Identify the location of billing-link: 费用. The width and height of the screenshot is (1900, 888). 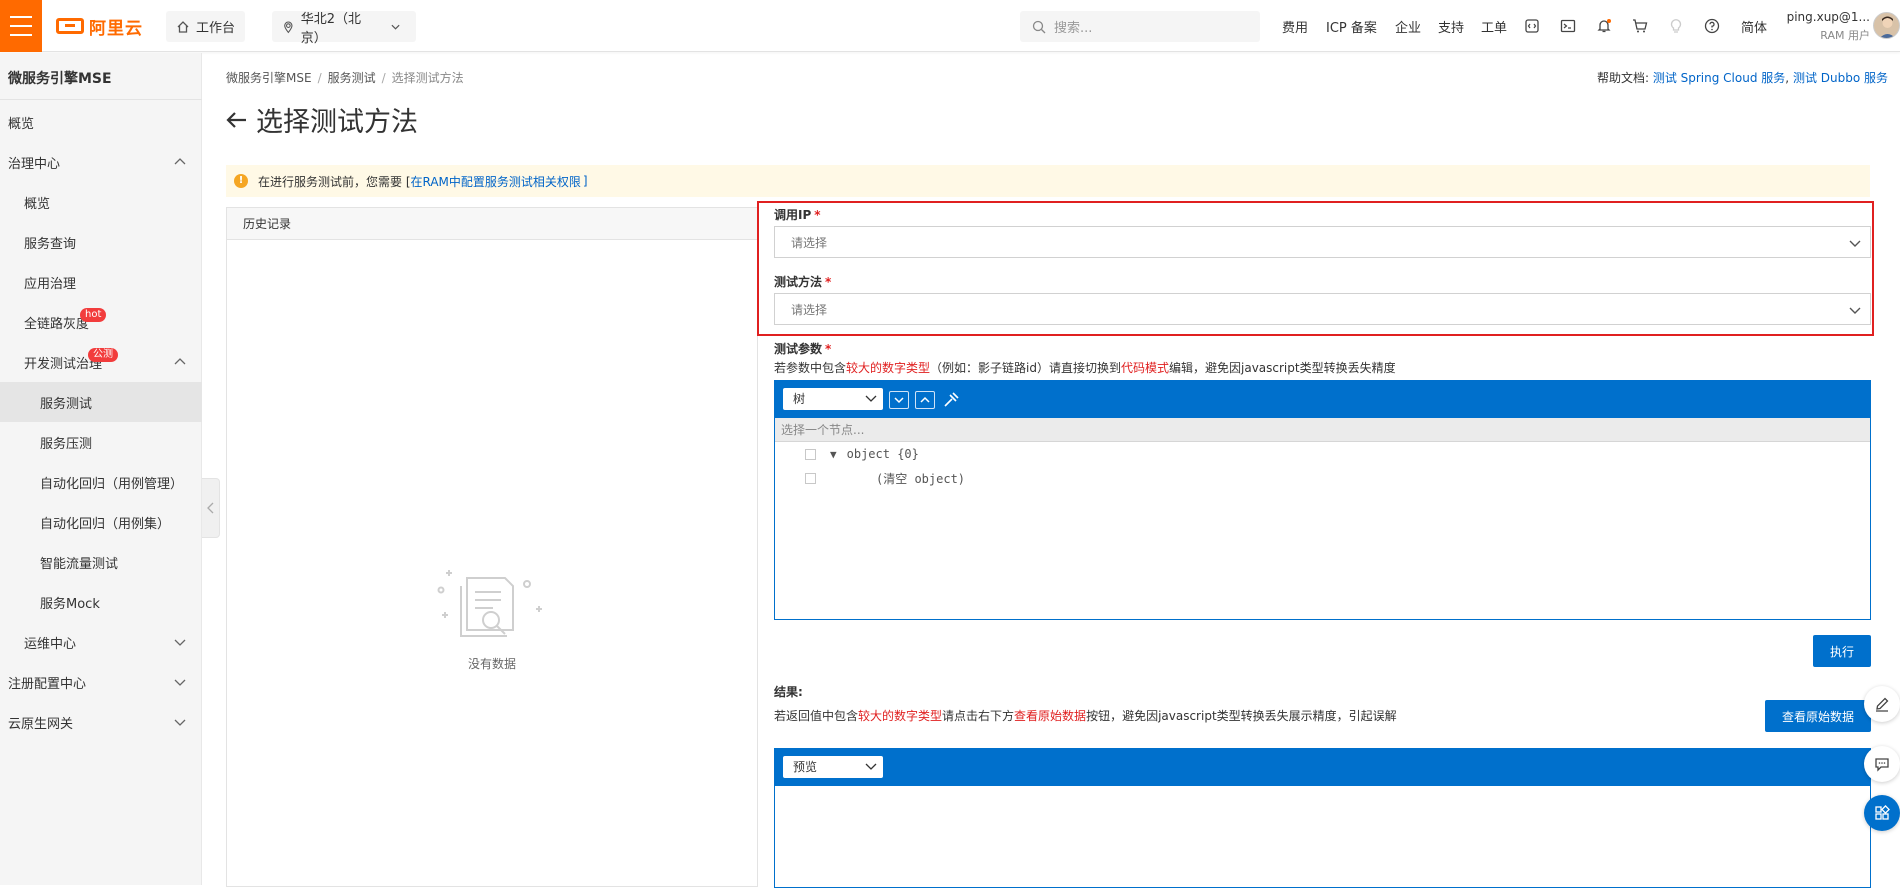
(1295, 26).